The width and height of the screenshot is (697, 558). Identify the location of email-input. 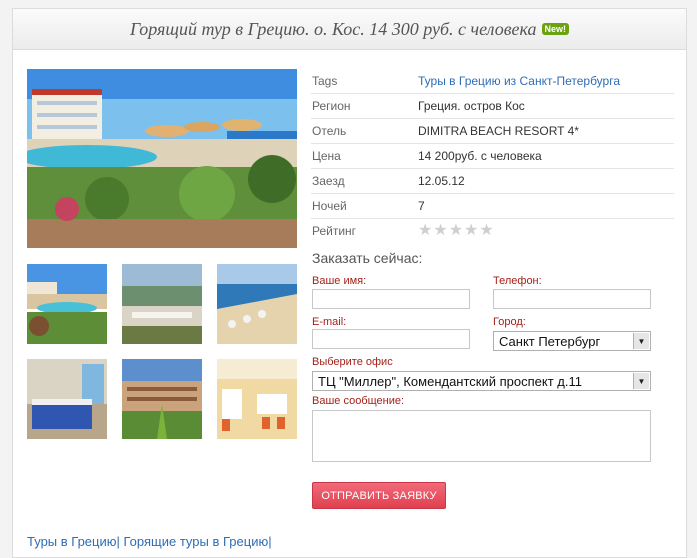
(391, 339).